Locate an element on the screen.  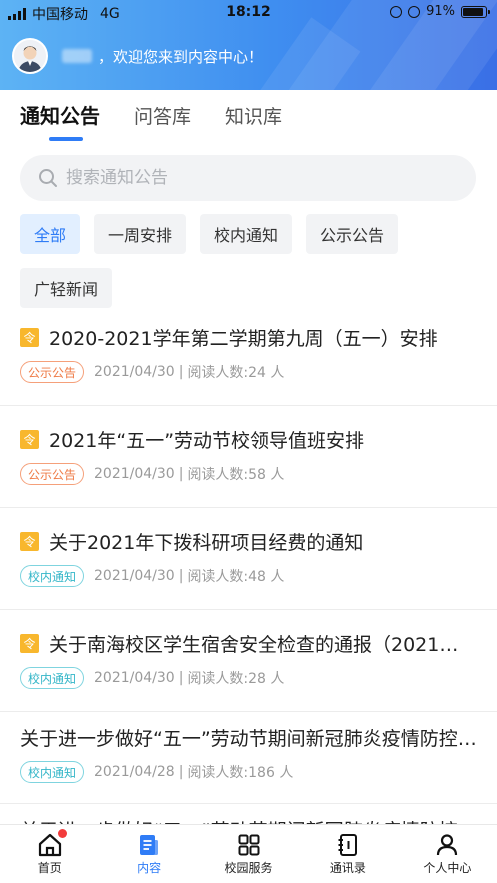
user-icon is located at coordinates (447, 845).